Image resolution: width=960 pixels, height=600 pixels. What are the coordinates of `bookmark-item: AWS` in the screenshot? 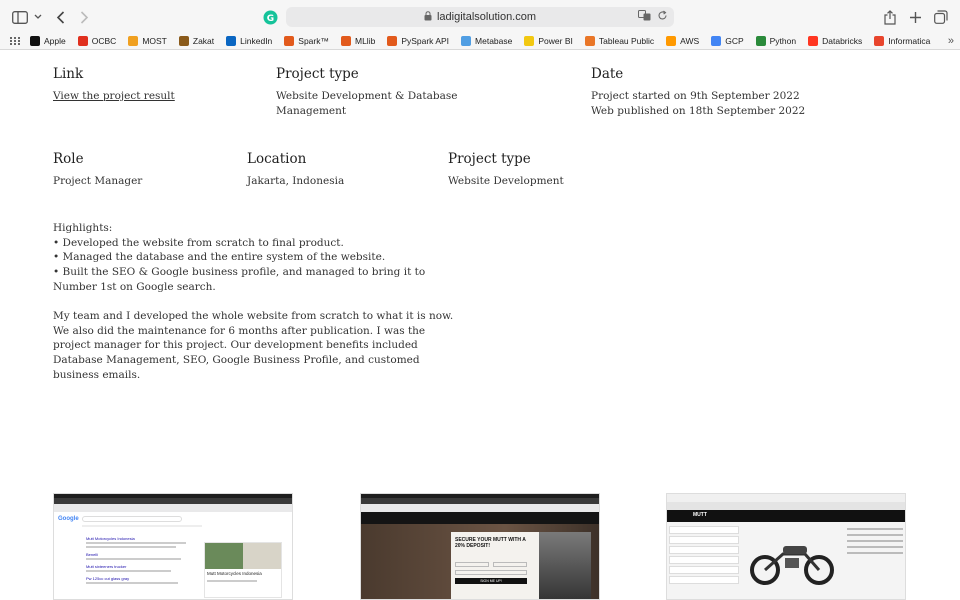 It's located at (682, 41).